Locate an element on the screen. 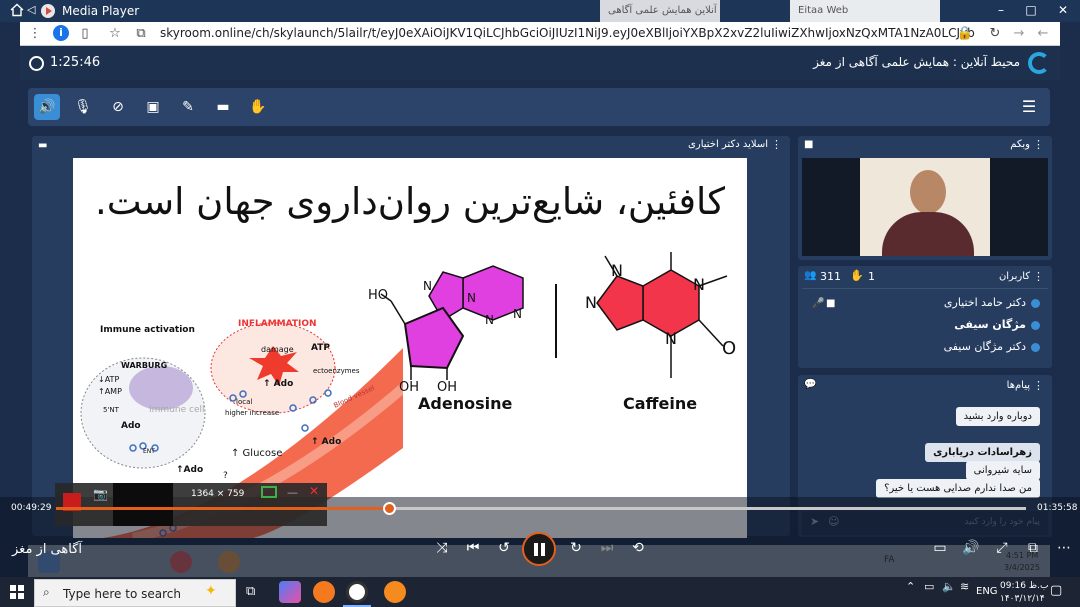 The image size is (1080, 607). snip-close-icon: ✕ is located at coordinates (314, 491).